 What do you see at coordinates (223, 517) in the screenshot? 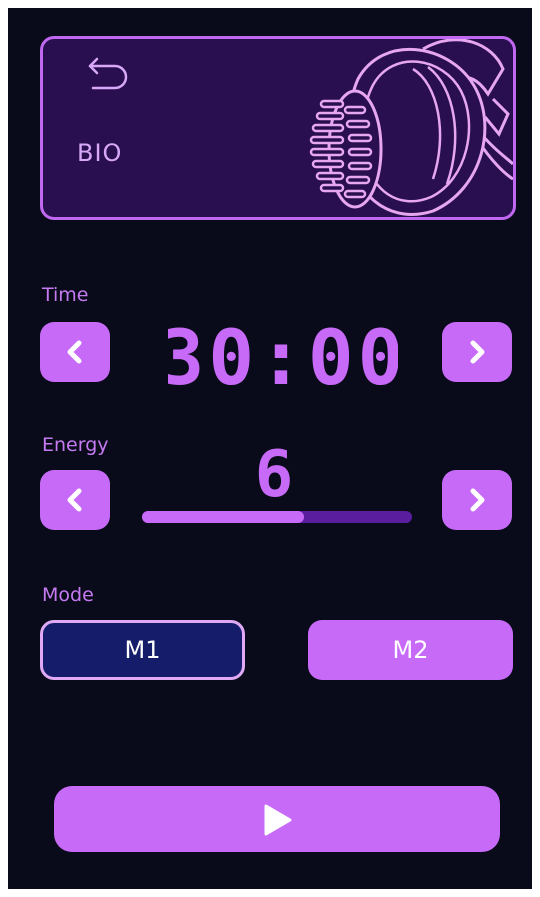
I see `energy-slider-fill` at bounding box center [223, 517].